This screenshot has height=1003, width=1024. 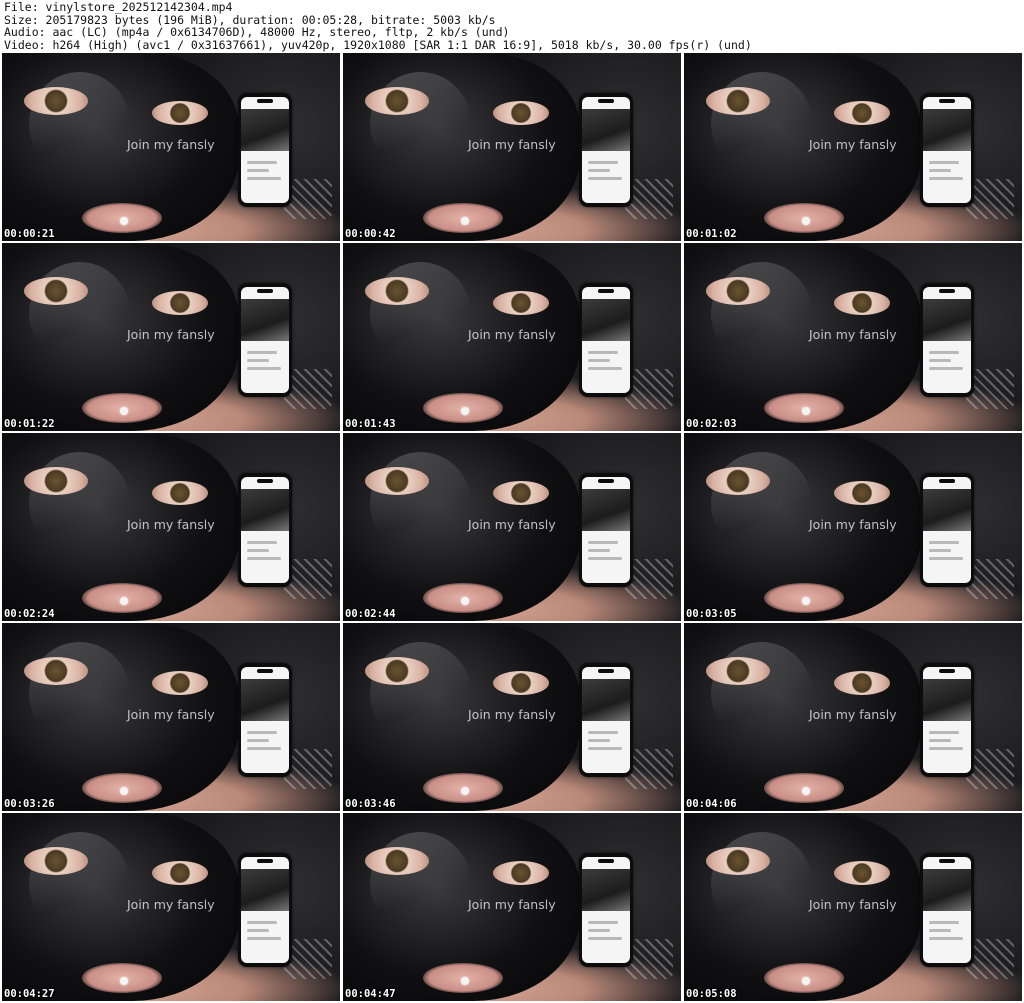 I want to click on frame-timestamp: 00:04:47, so click(x=370, y=994).